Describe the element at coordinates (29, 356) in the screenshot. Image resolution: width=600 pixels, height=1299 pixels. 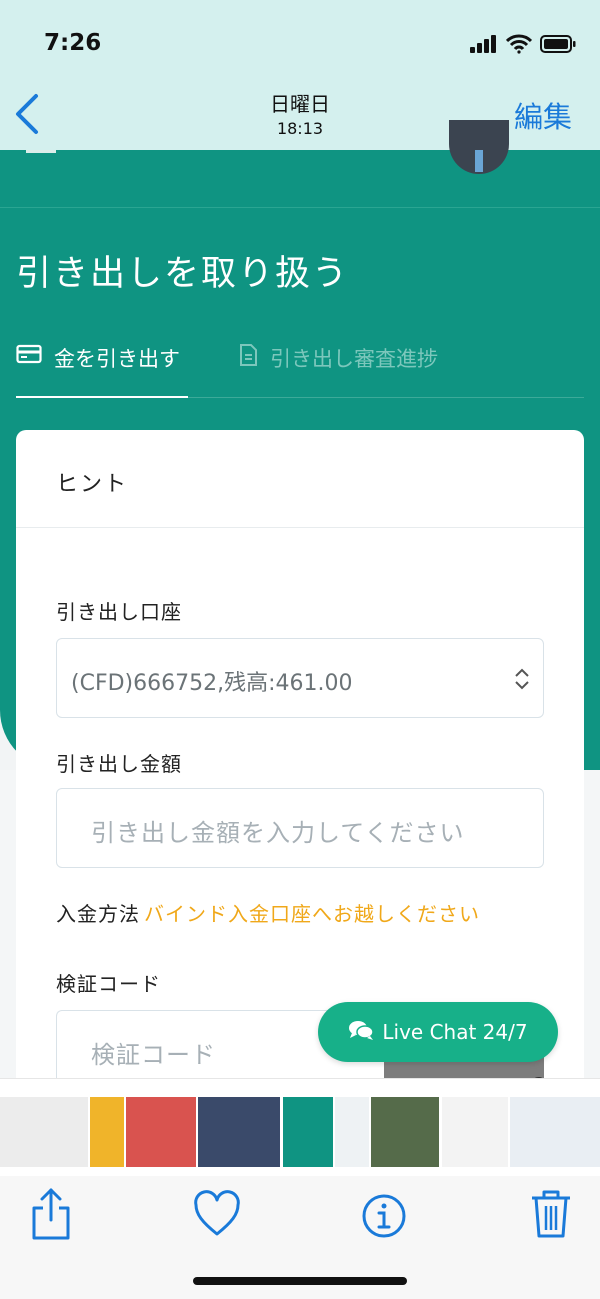
I see `card-icon` at that location.